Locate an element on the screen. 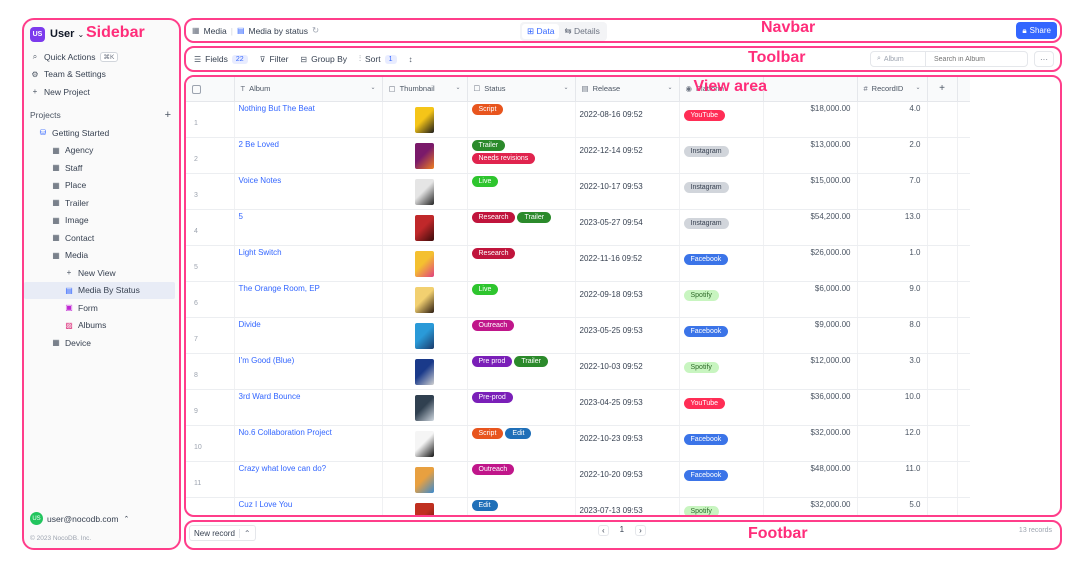  sidebar-item-new-view: + New View is located at coordinates (101, 273).